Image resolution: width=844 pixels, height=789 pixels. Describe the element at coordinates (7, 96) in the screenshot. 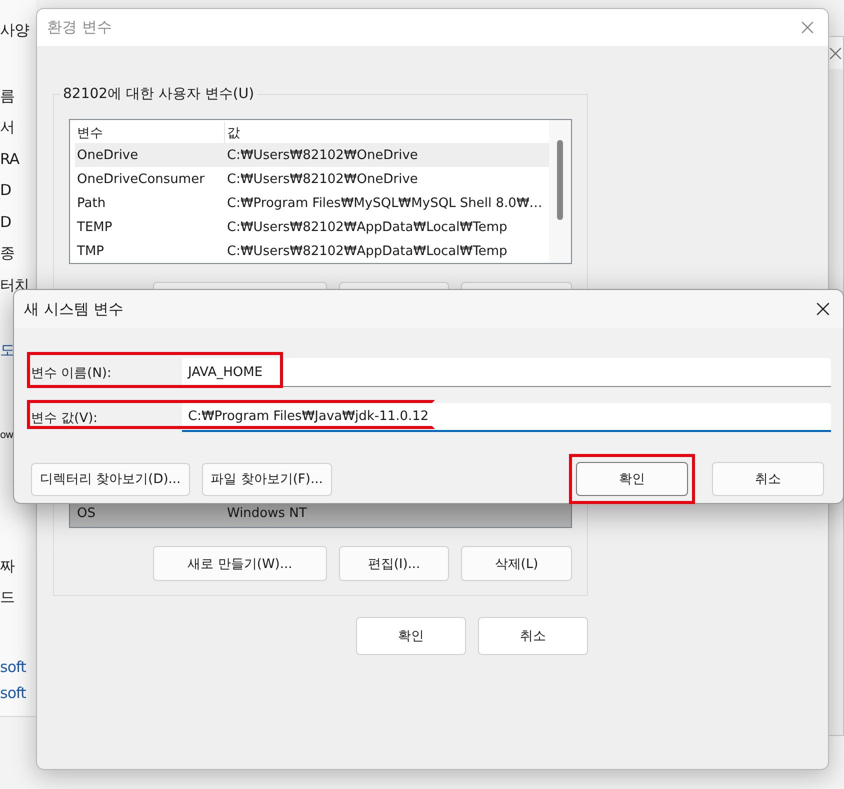

I see `label: 름` at that location.